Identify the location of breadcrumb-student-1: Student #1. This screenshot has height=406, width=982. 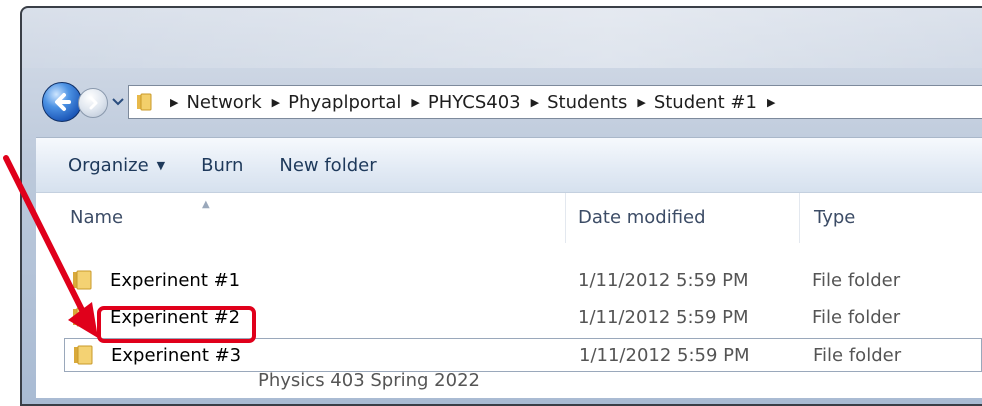
(705, 102).